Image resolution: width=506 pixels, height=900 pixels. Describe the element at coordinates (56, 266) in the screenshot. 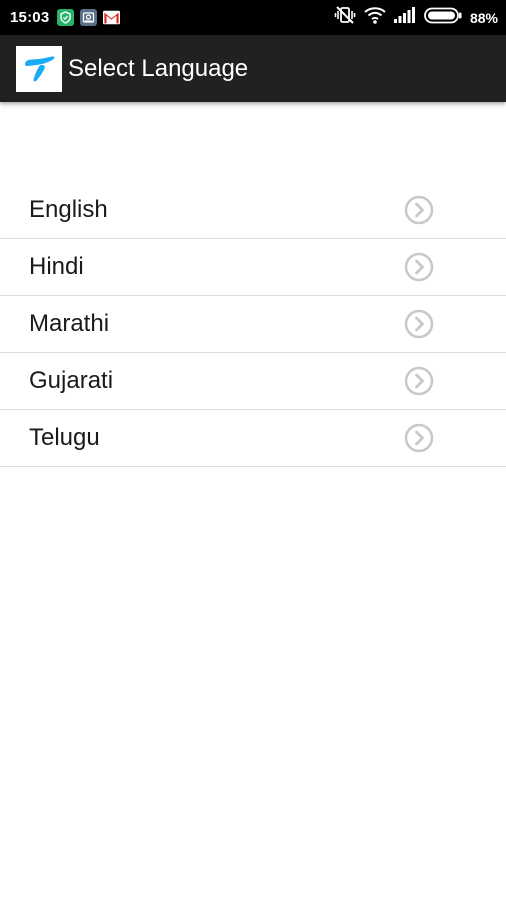

I see `language-label: Hindi` at that location.